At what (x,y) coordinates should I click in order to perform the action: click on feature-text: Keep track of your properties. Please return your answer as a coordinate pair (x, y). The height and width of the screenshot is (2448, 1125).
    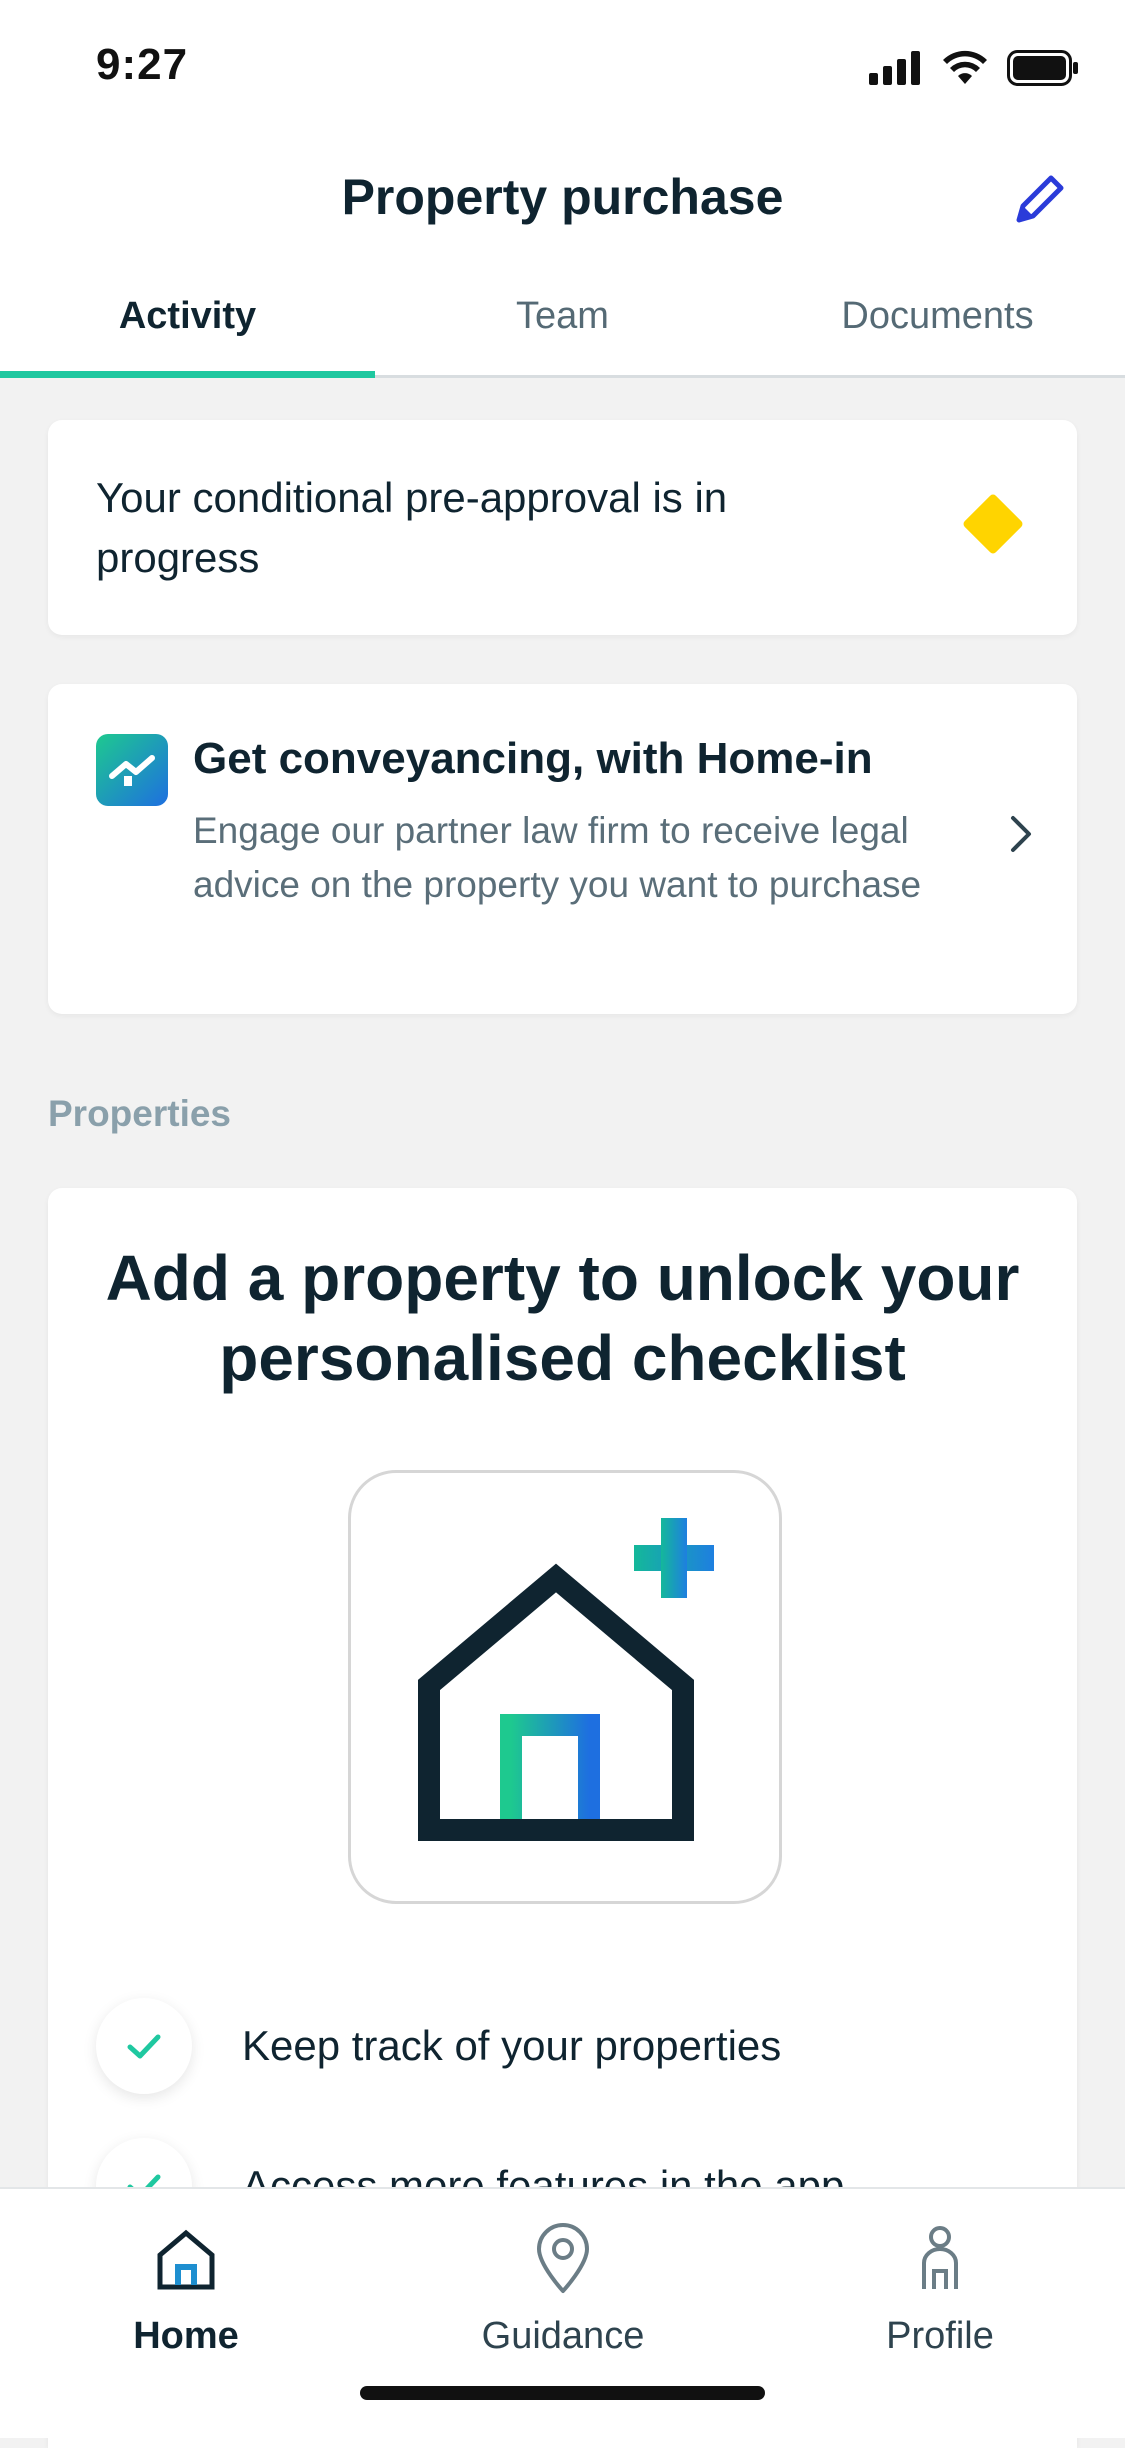
    Looking at the image, I should click on (512, 2045).